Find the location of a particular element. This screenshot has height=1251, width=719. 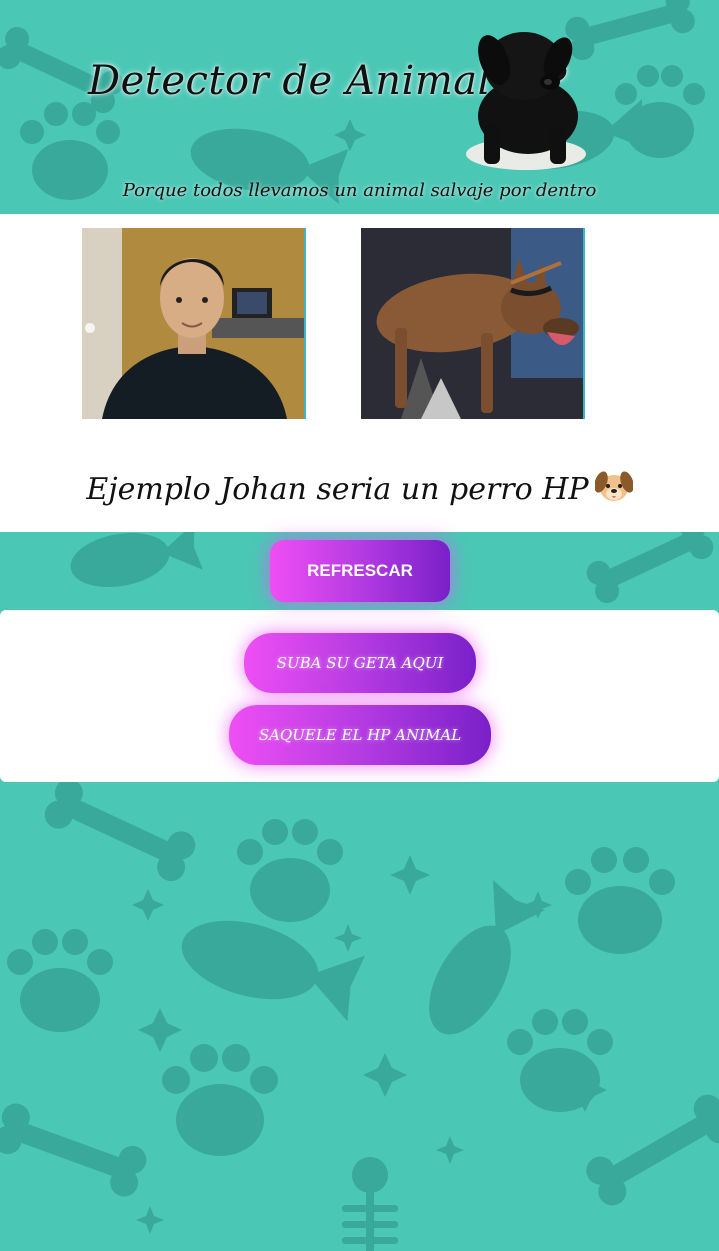

upload-photo-button: SUBA SU GETA AQUI is located at coordinates (360, 663).